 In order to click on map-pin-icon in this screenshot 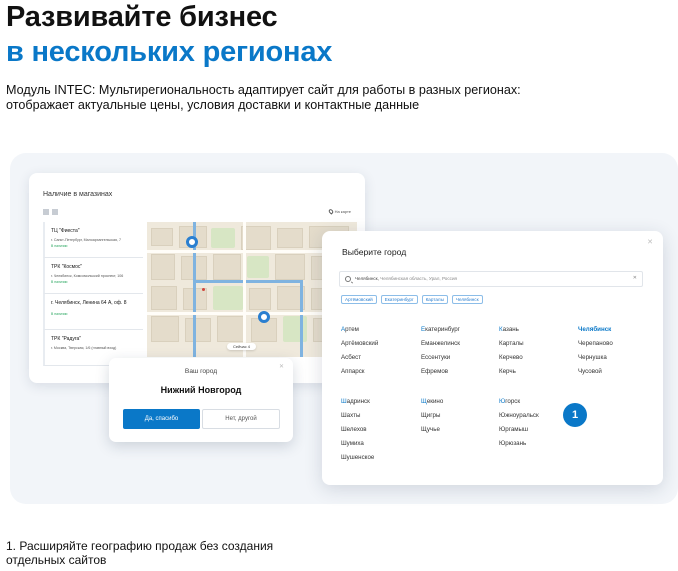, I will do `click(330, 211)`.